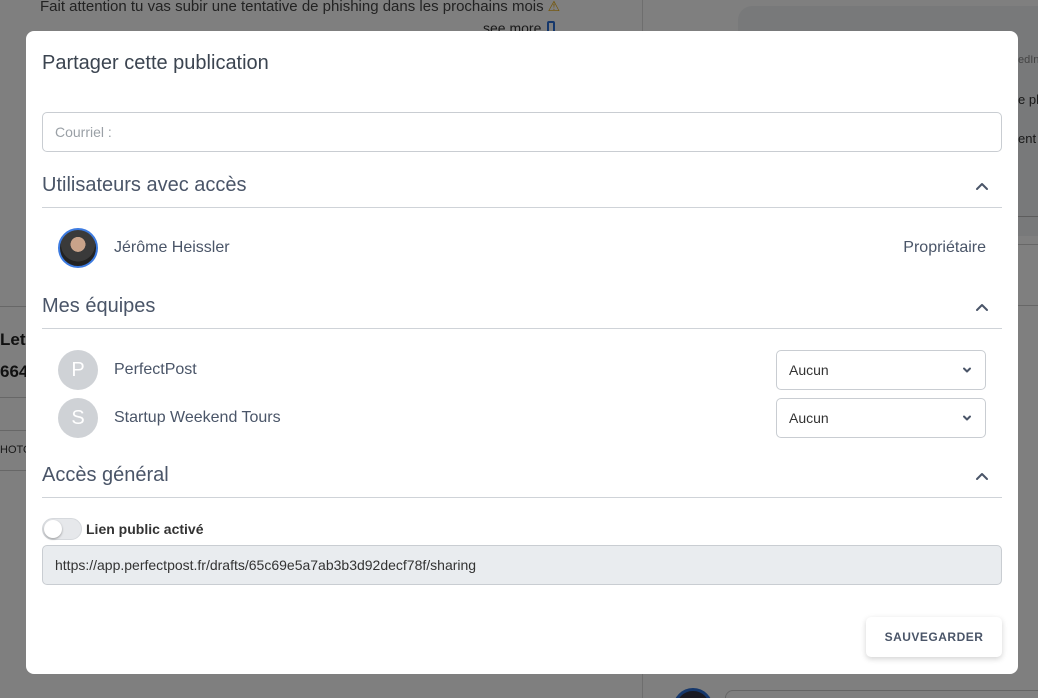 This screenshot has width=1038, height=698. I want to click on users-section-header: Utilisateurs avec accès, so click(522, 188).